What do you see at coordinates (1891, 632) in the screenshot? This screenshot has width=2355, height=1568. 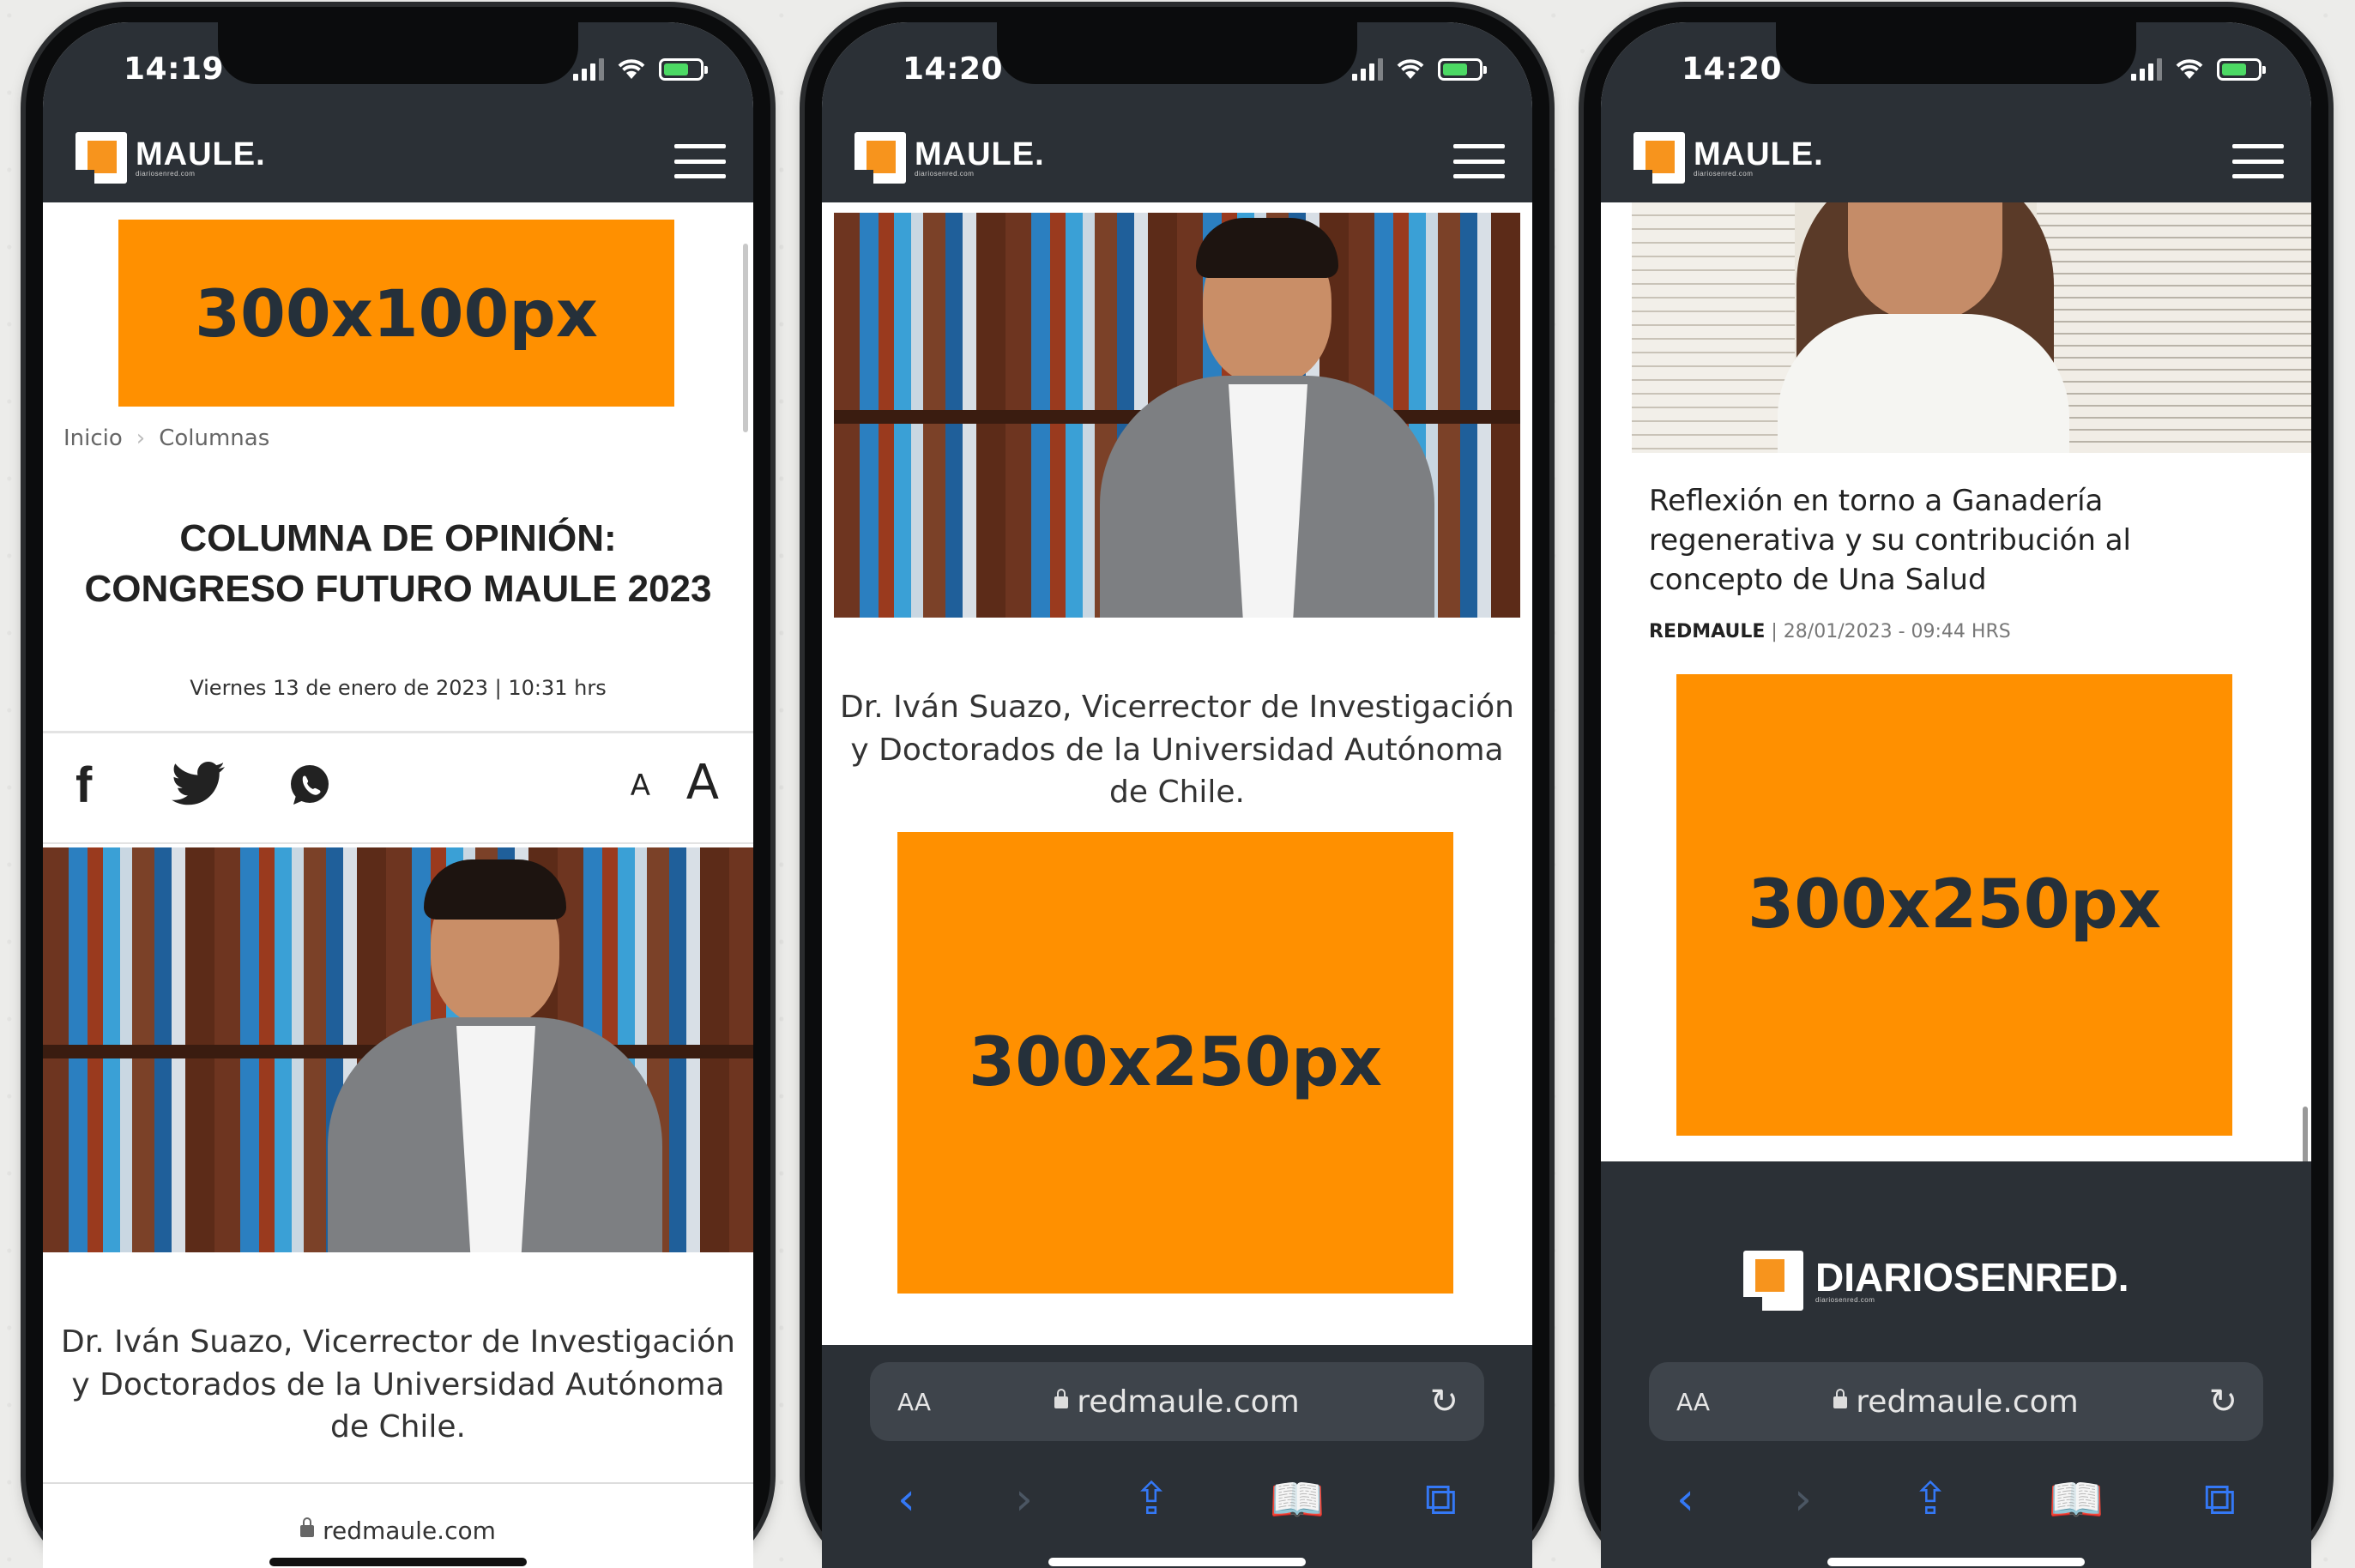 I see `article-date: | 28/01/2023 - 09:44 HRS` at bounding box center [1891, 632].